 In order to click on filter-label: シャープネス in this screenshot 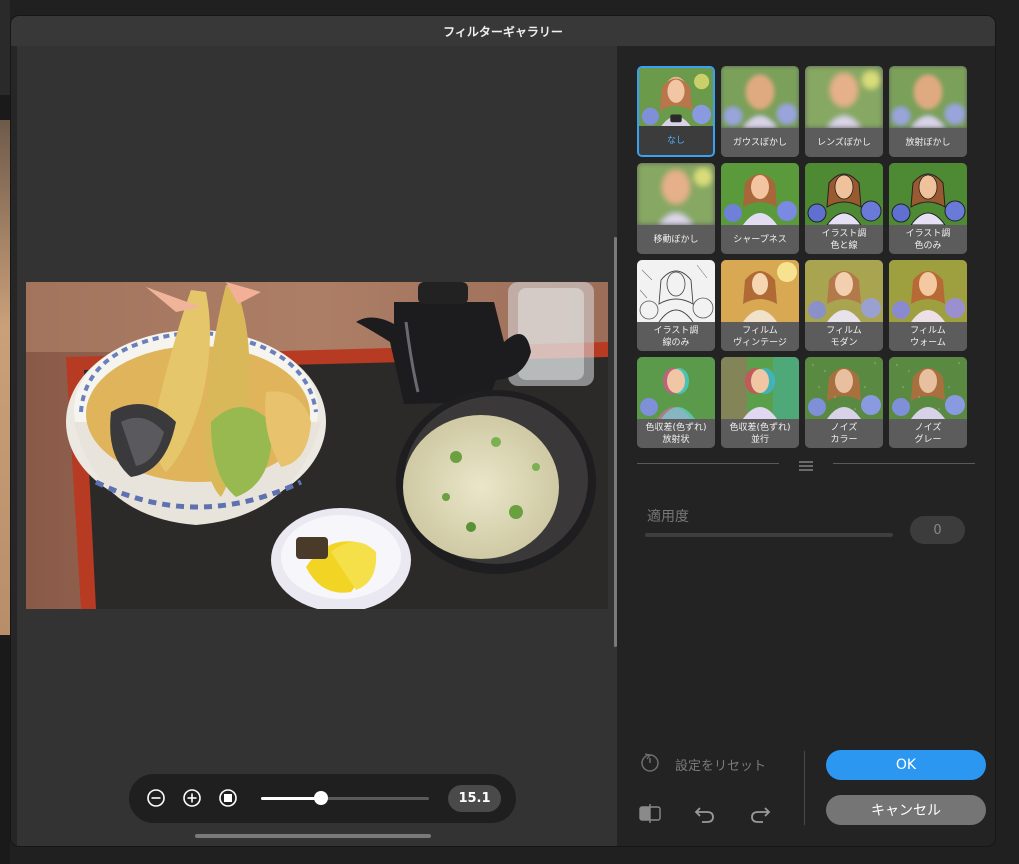, I will do `click(760, 239)`.